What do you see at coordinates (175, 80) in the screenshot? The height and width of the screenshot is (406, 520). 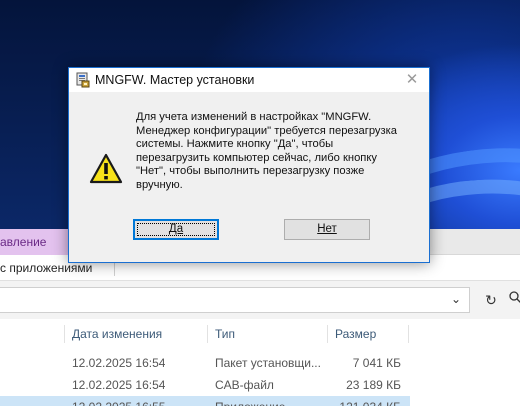 I see `dialog-title: MNGFW. Мастер установки` at bounding box center [175, 80].